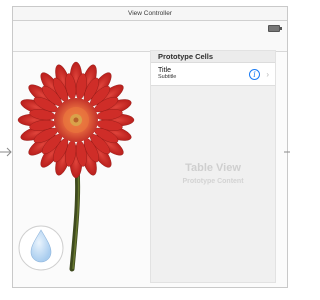 The image size is (320, 300). What do you see at coordinates (167, 77) in the screenshot?
I see `cell-subtitle: Subtitle` at bounding box center [167, 77].